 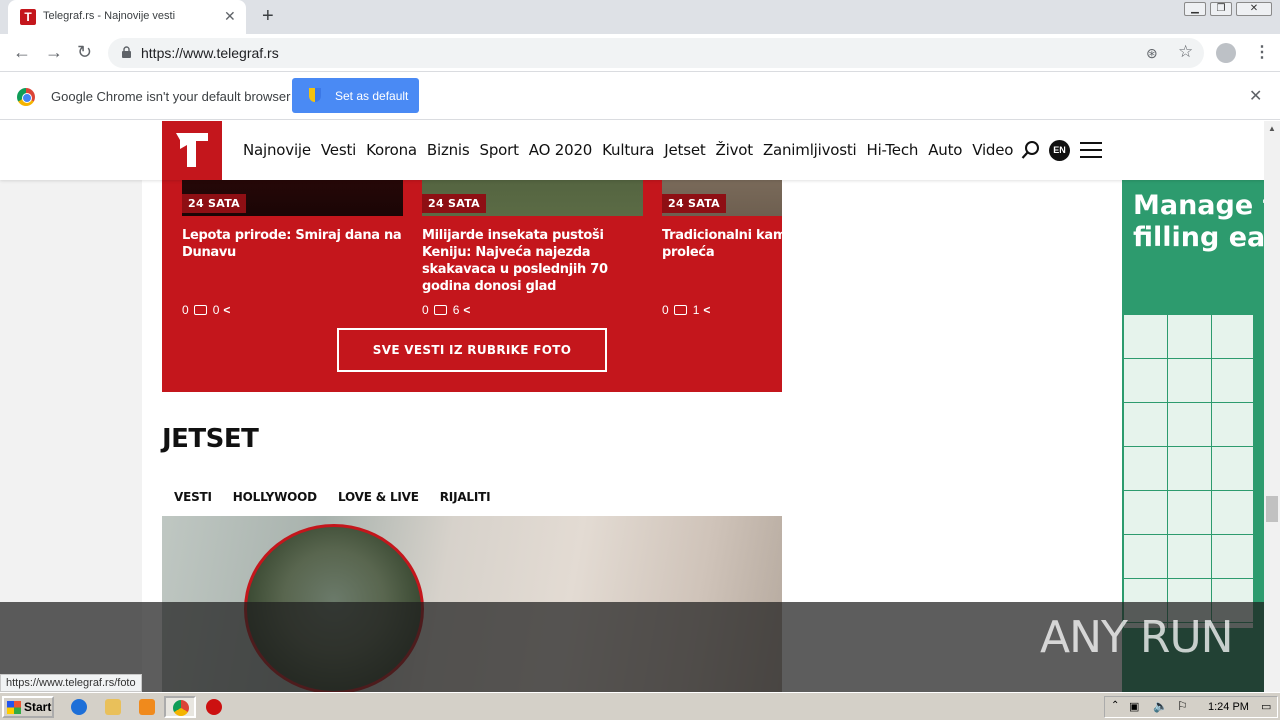 I want to click on nav-item-jetset: Jetset, so click(x=684, y=150).